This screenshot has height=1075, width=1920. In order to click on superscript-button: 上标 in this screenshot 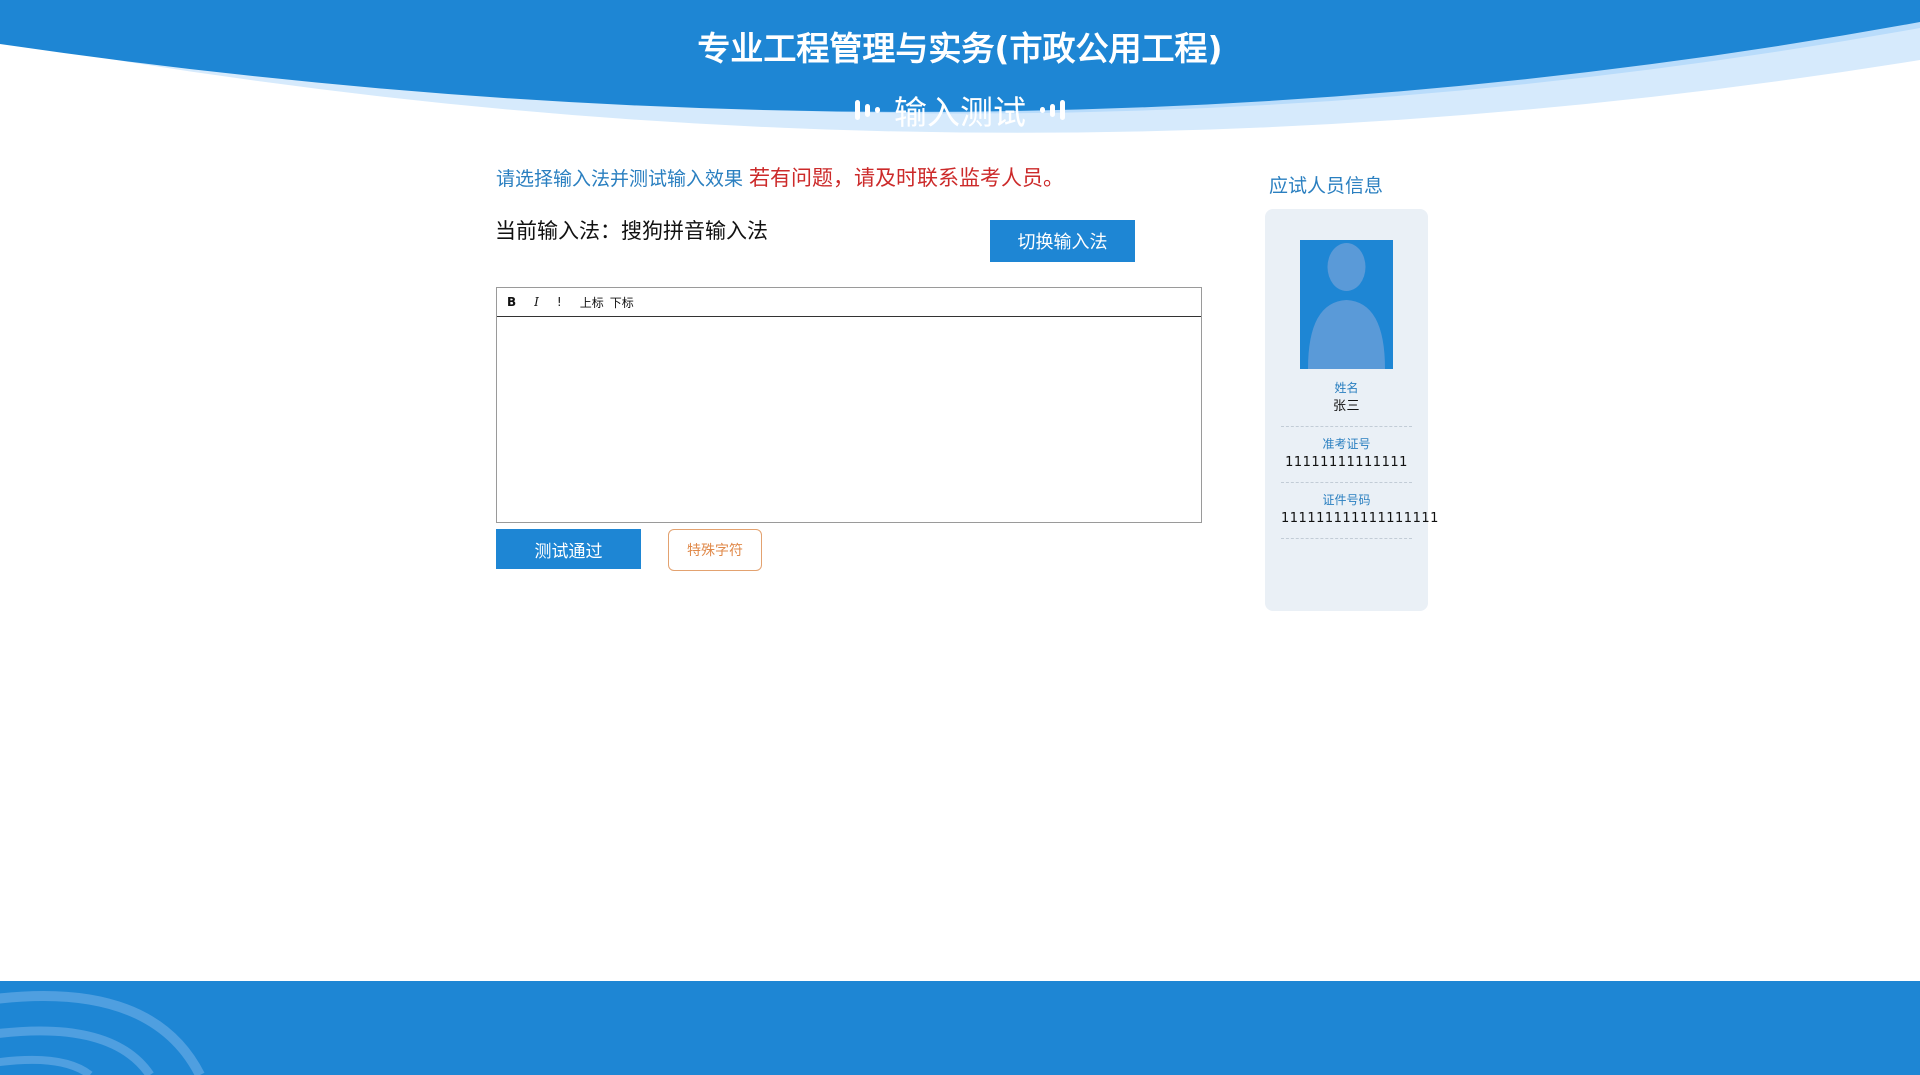, I will do `click(592, 302)`.